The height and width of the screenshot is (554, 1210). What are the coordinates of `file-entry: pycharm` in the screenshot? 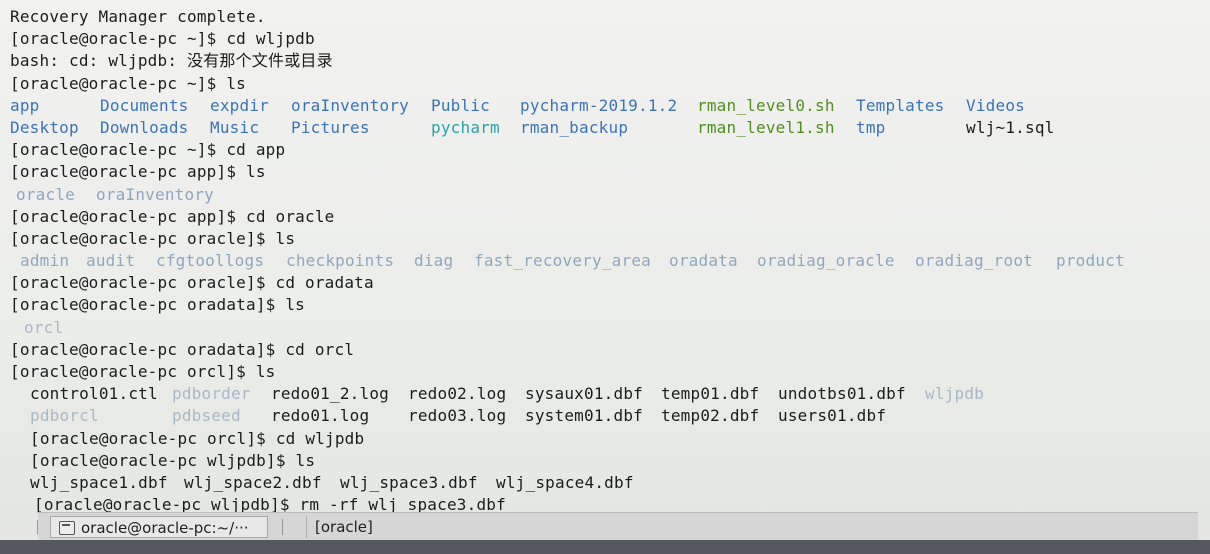 It's located at (465, 127).